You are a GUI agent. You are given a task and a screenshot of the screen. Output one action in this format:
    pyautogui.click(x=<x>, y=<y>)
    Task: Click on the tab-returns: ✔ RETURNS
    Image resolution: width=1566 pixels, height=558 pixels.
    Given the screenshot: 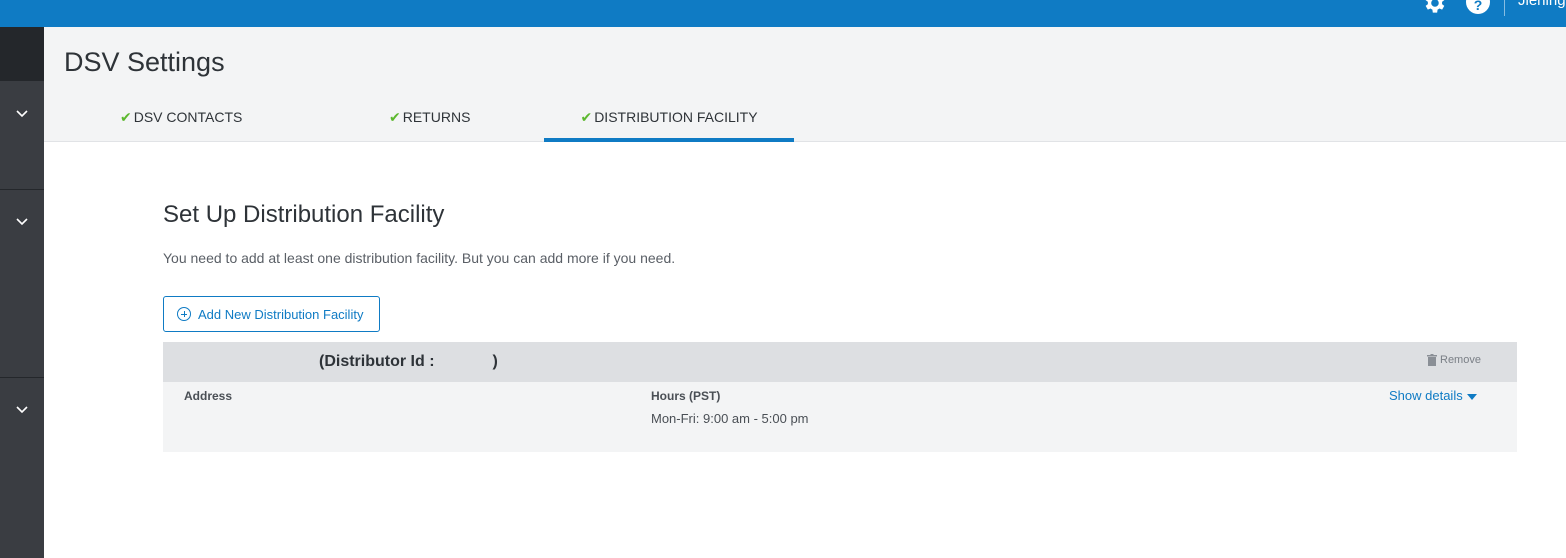 What is the action you would take?
    pyautogui.click(x=429, y=125)
    